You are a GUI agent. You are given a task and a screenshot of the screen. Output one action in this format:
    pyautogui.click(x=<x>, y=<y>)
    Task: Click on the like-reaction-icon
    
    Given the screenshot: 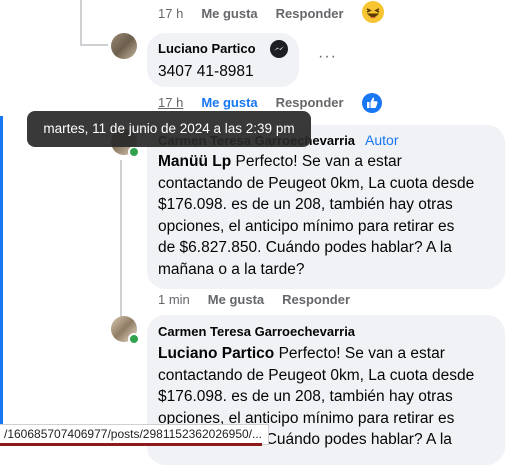 What is the action you would take?
    pyautogui.click(x=372, y=103)
    